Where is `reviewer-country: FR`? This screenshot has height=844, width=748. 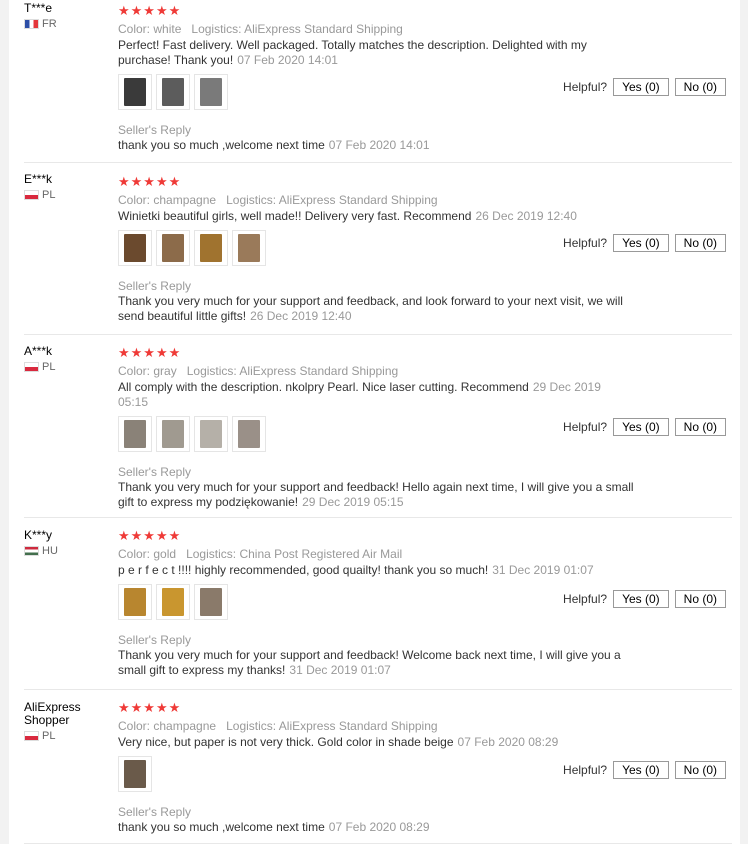 reviewer-country: FR is located at coordinates (66, 24).